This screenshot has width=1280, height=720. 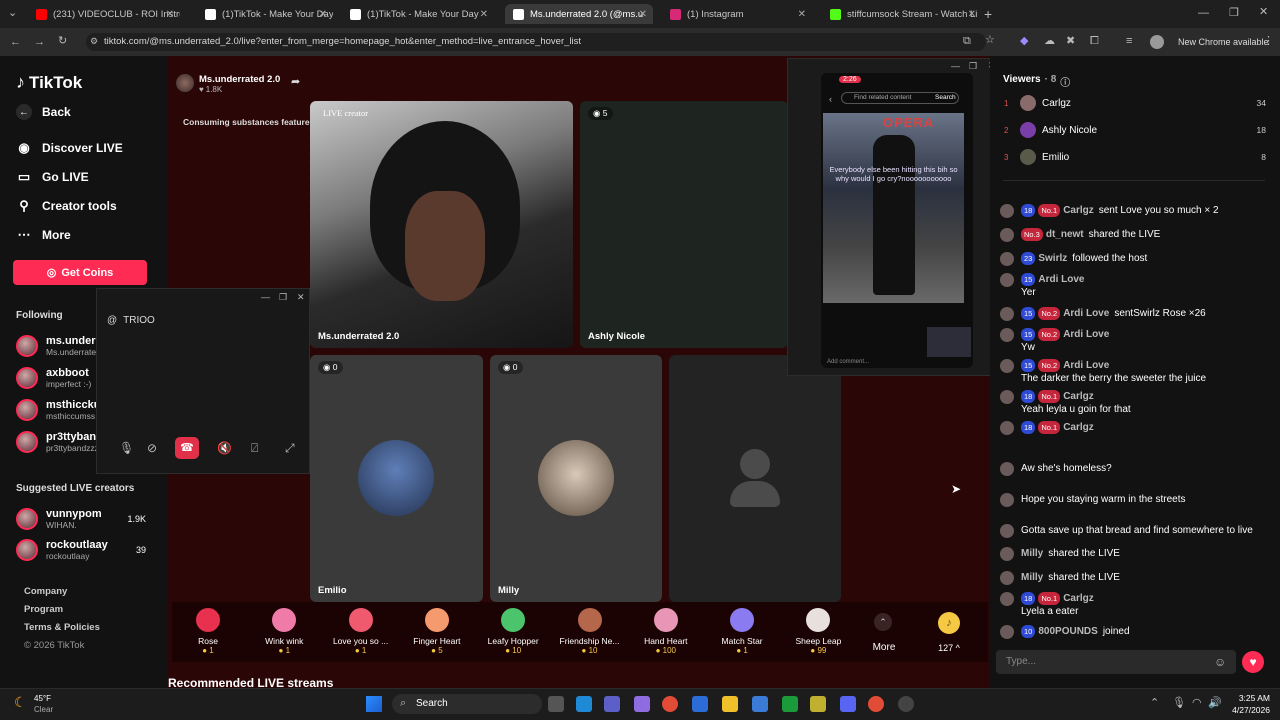 What do you see at coordinates (185, 83) in the screenshot?
I see `host-avatar` at bounding box center [185, 83].